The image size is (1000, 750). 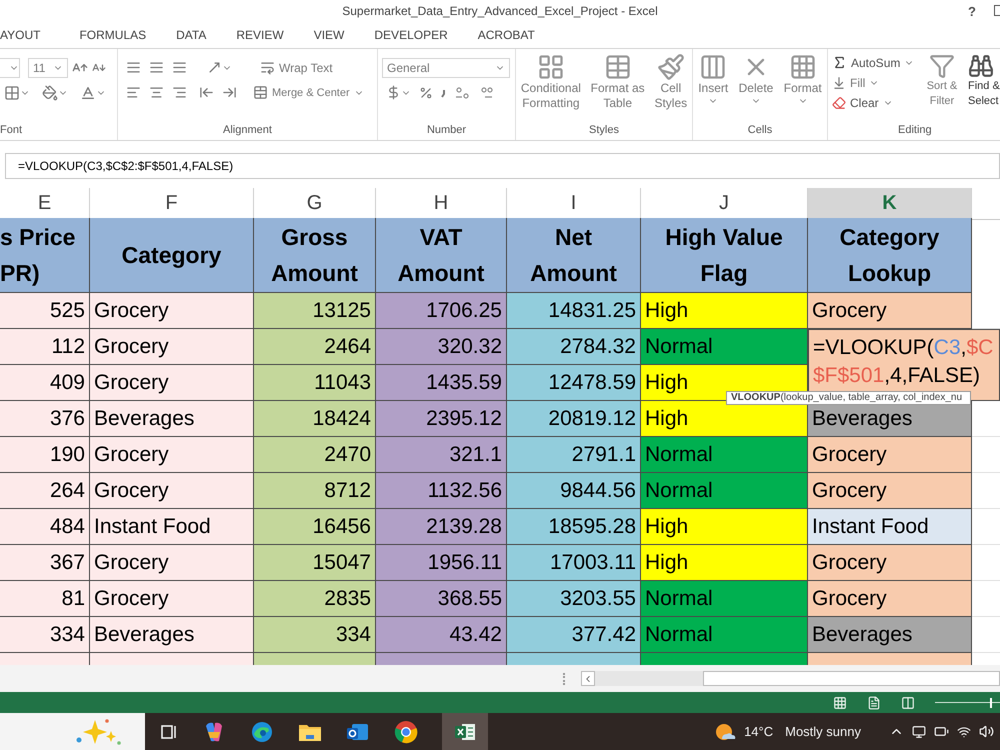 I want to click on table-cell: 525, so click(x=45, y=310).